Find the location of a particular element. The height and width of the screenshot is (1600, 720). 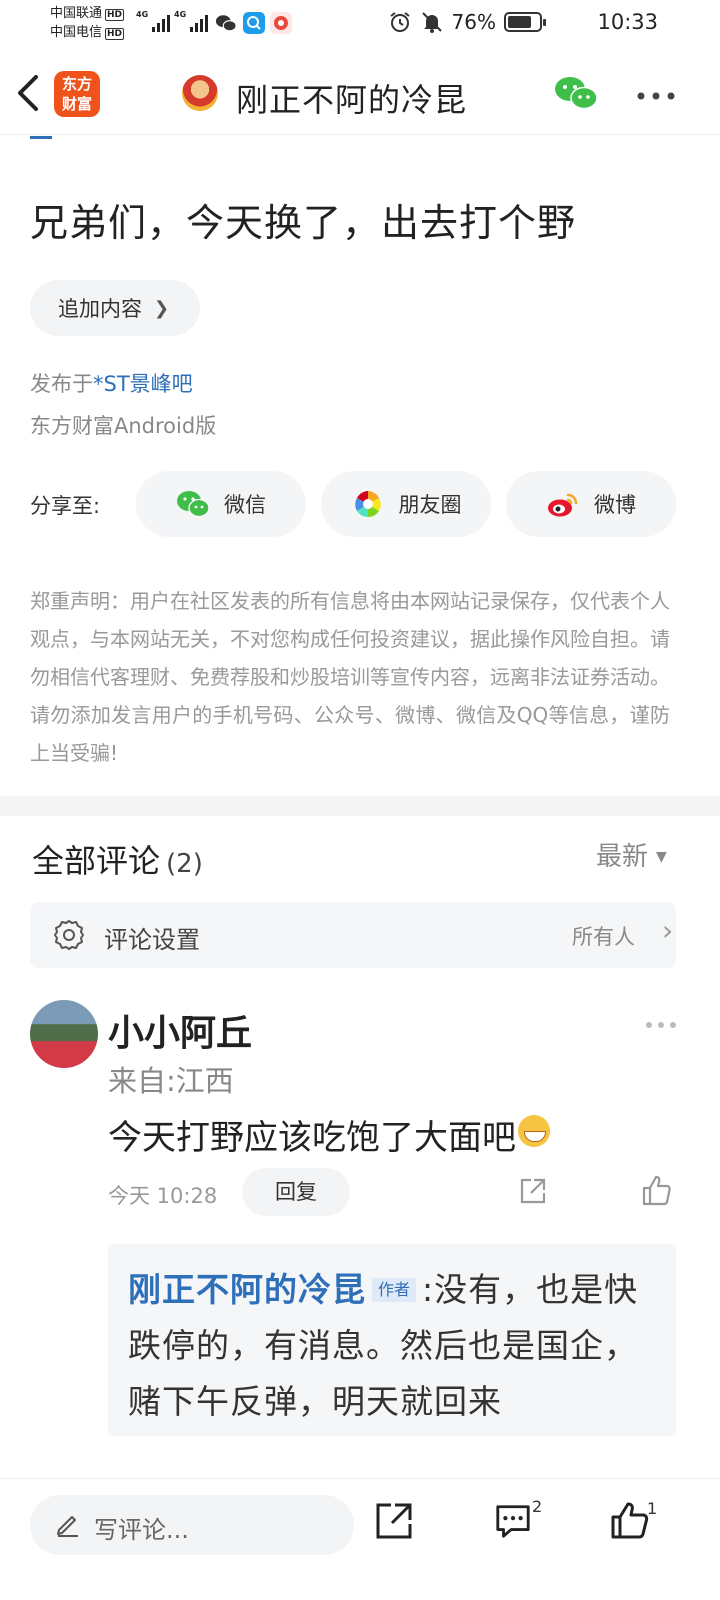

battery-percent: 76% is located at coordinates (473, 22).